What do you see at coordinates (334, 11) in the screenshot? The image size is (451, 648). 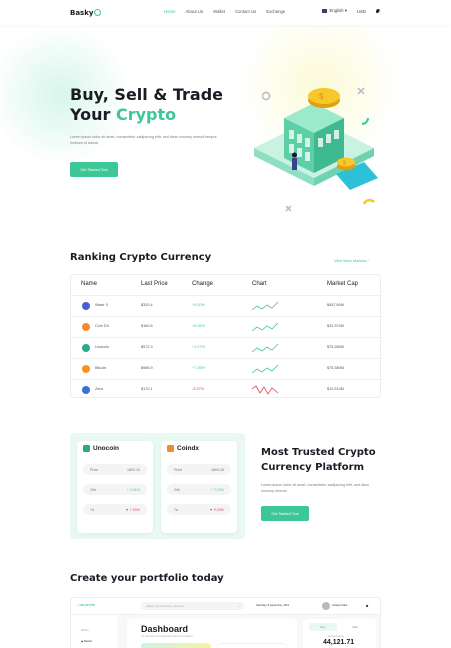 I see `language-select: English ▾` at bounding box center [334, 11].